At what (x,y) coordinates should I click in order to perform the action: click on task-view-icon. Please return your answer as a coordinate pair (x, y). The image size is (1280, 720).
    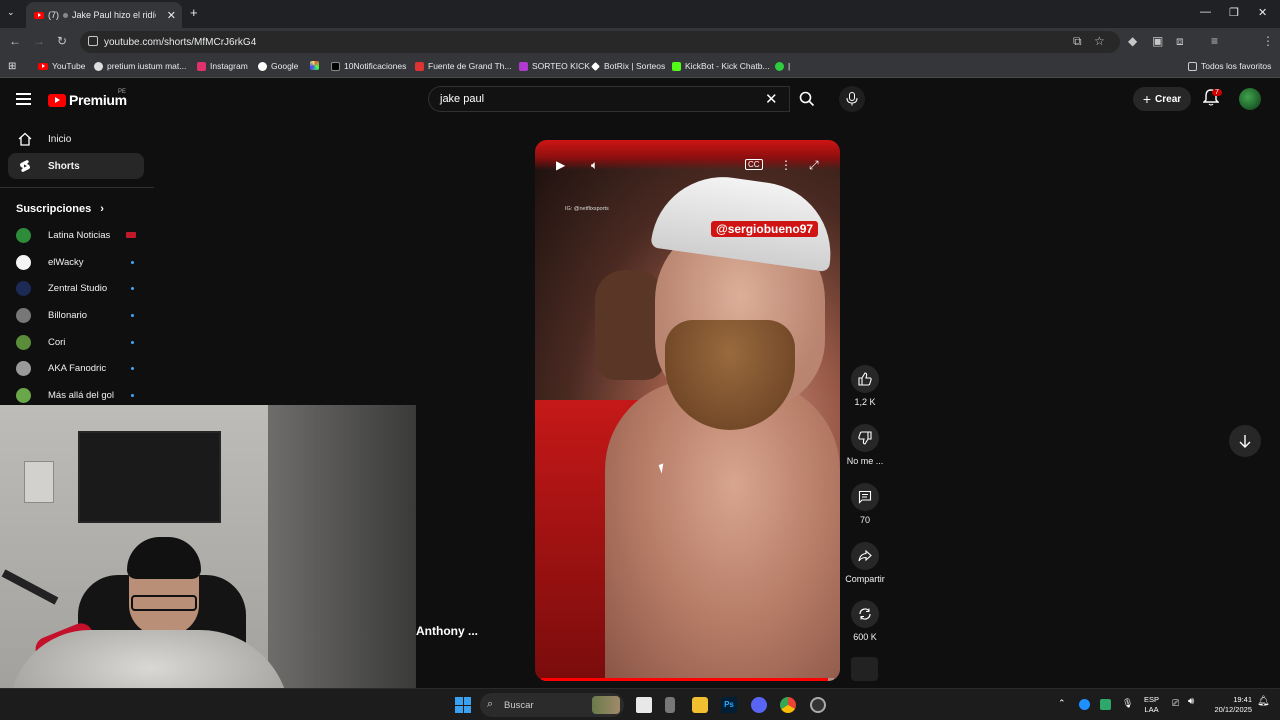
    Looking at the image, I should click on (644, 705).